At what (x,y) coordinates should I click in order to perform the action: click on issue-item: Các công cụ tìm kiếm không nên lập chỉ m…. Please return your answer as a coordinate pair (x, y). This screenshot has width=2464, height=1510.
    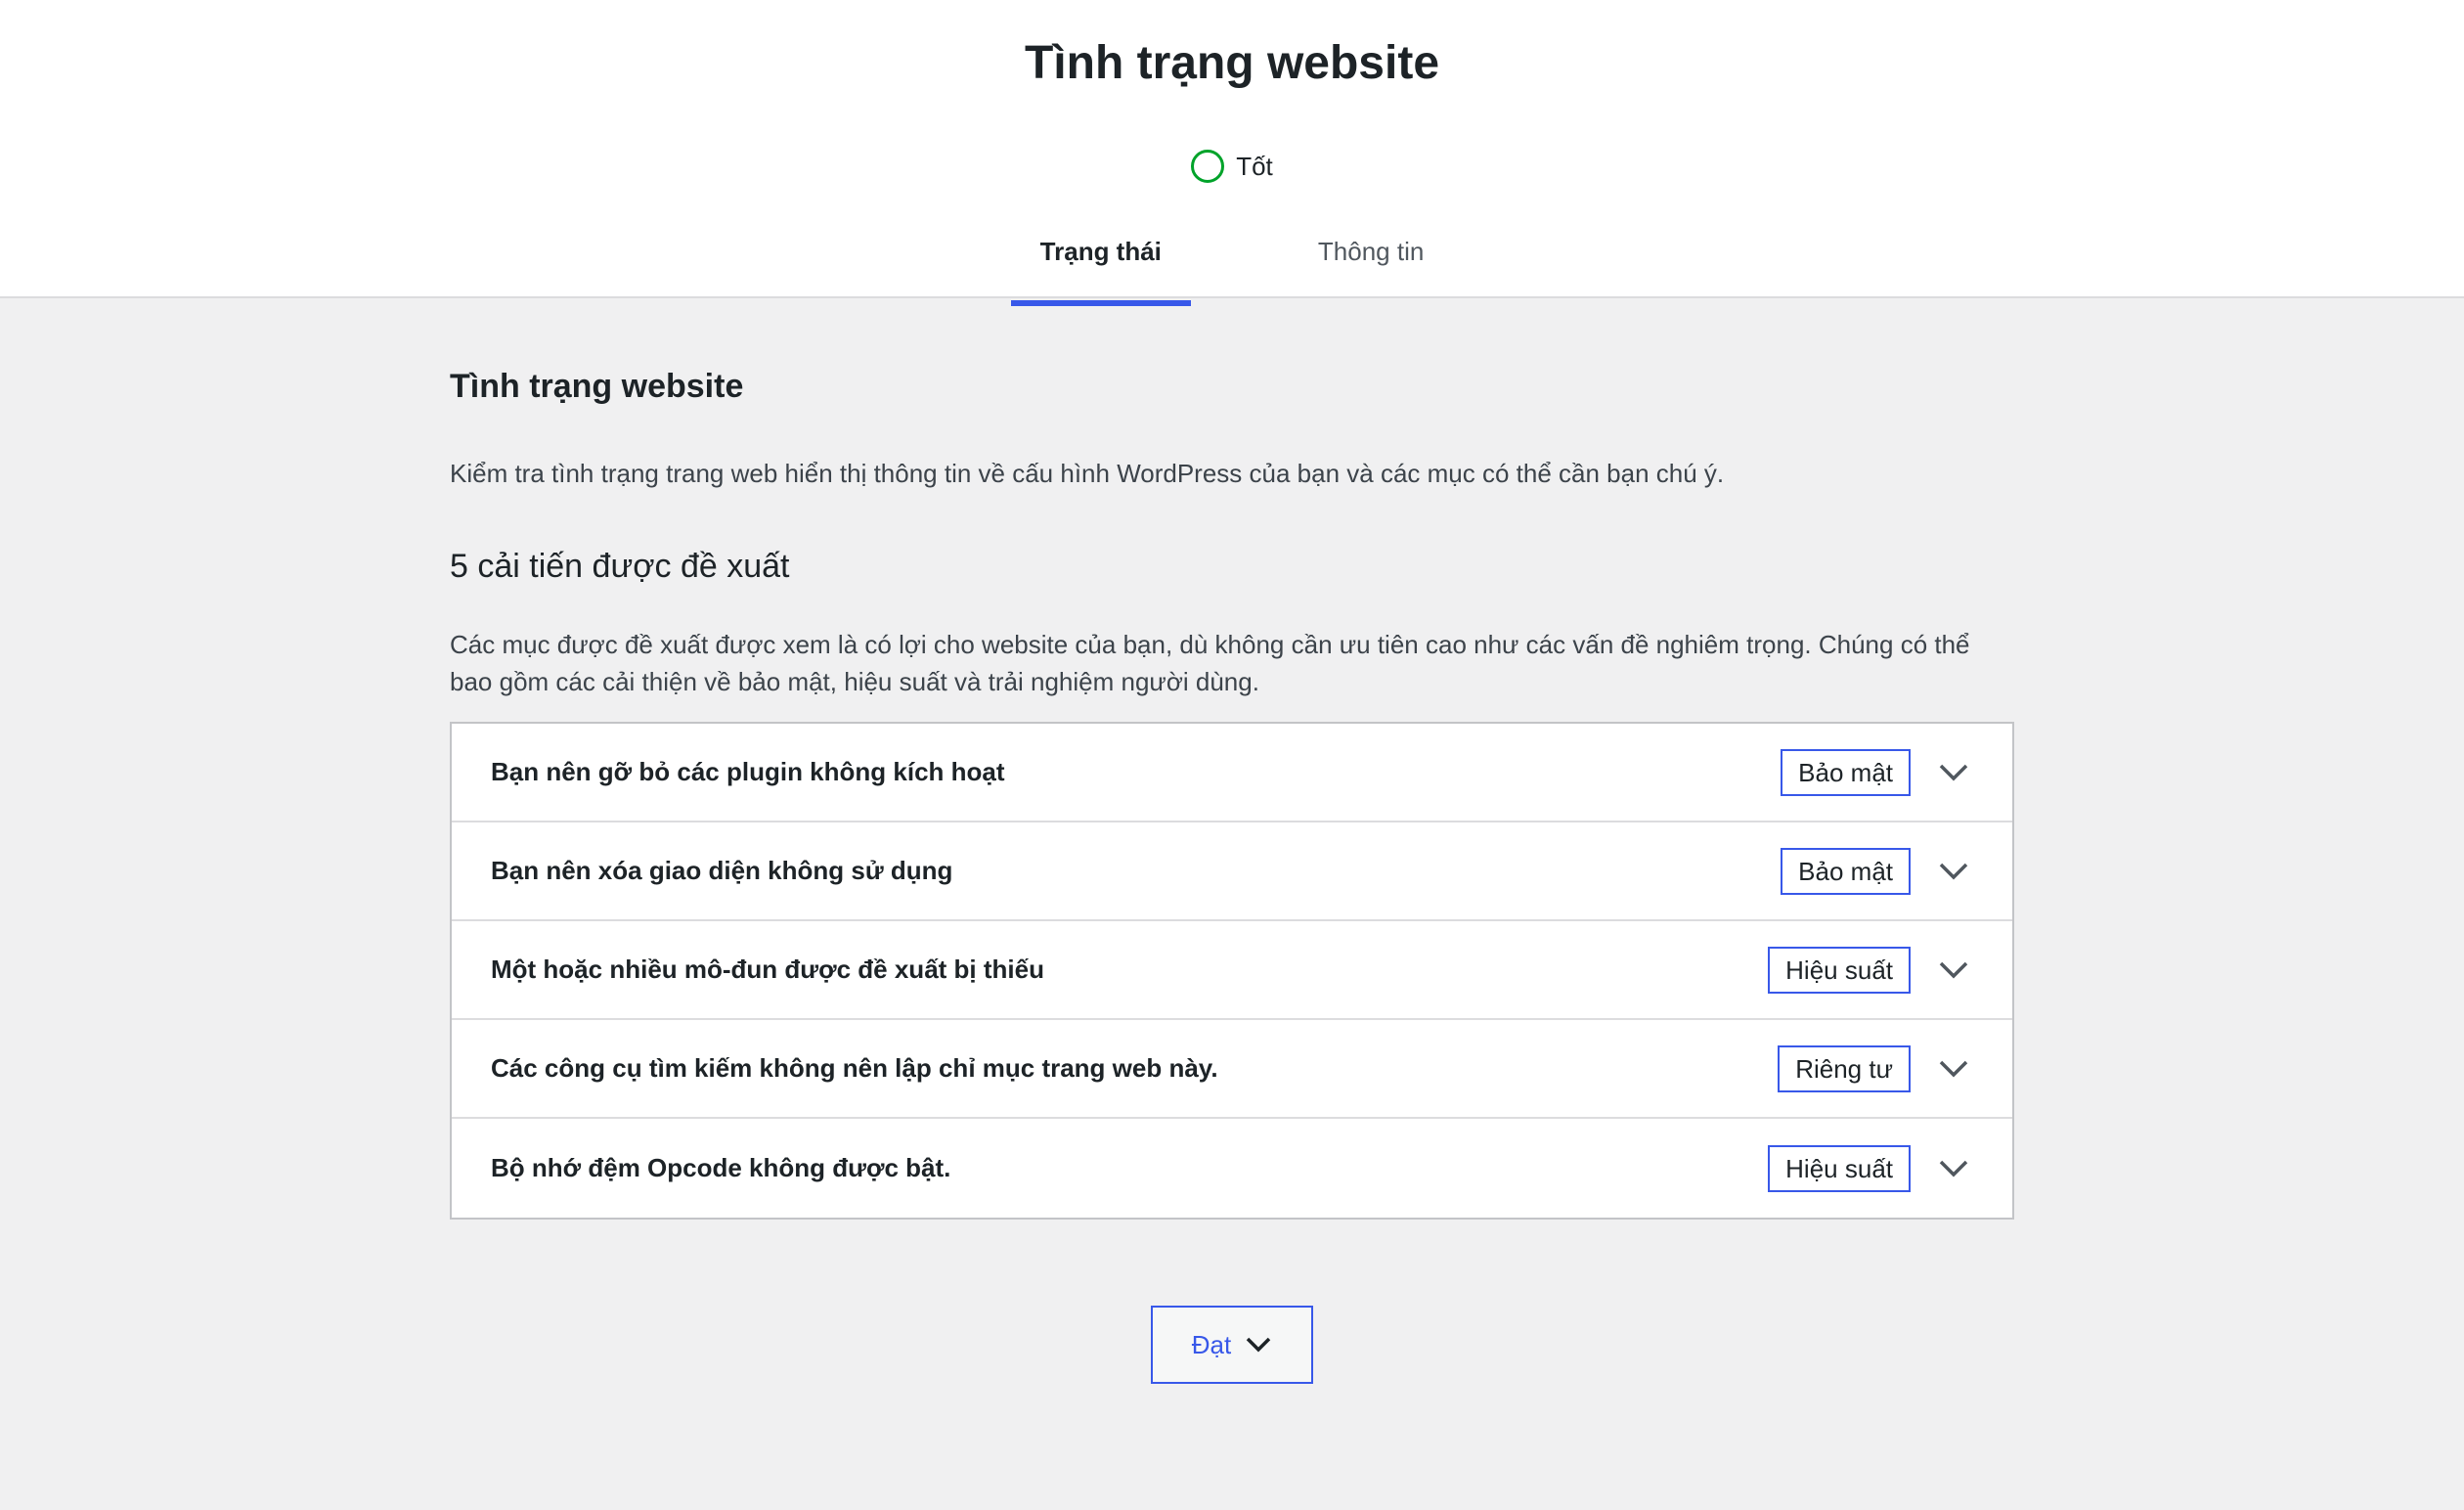
    Looking at the image, I should click on (1232, 1069).